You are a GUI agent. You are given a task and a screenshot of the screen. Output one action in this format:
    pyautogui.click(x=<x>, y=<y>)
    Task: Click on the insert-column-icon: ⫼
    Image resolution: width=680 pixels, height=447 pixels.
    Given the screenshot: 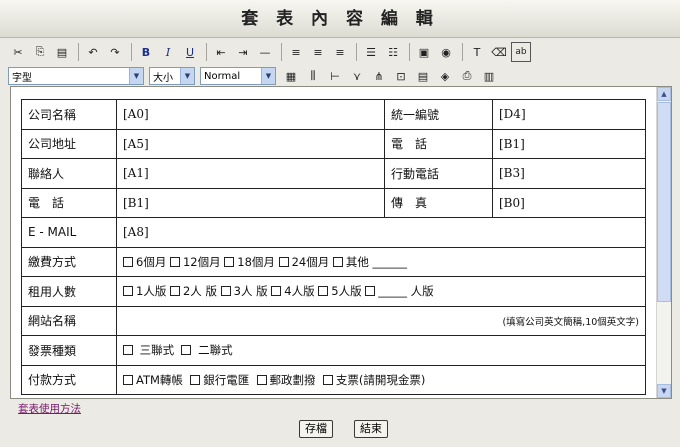 What is the action you would take?
    pyautogui.click(x=313, y=76)
    